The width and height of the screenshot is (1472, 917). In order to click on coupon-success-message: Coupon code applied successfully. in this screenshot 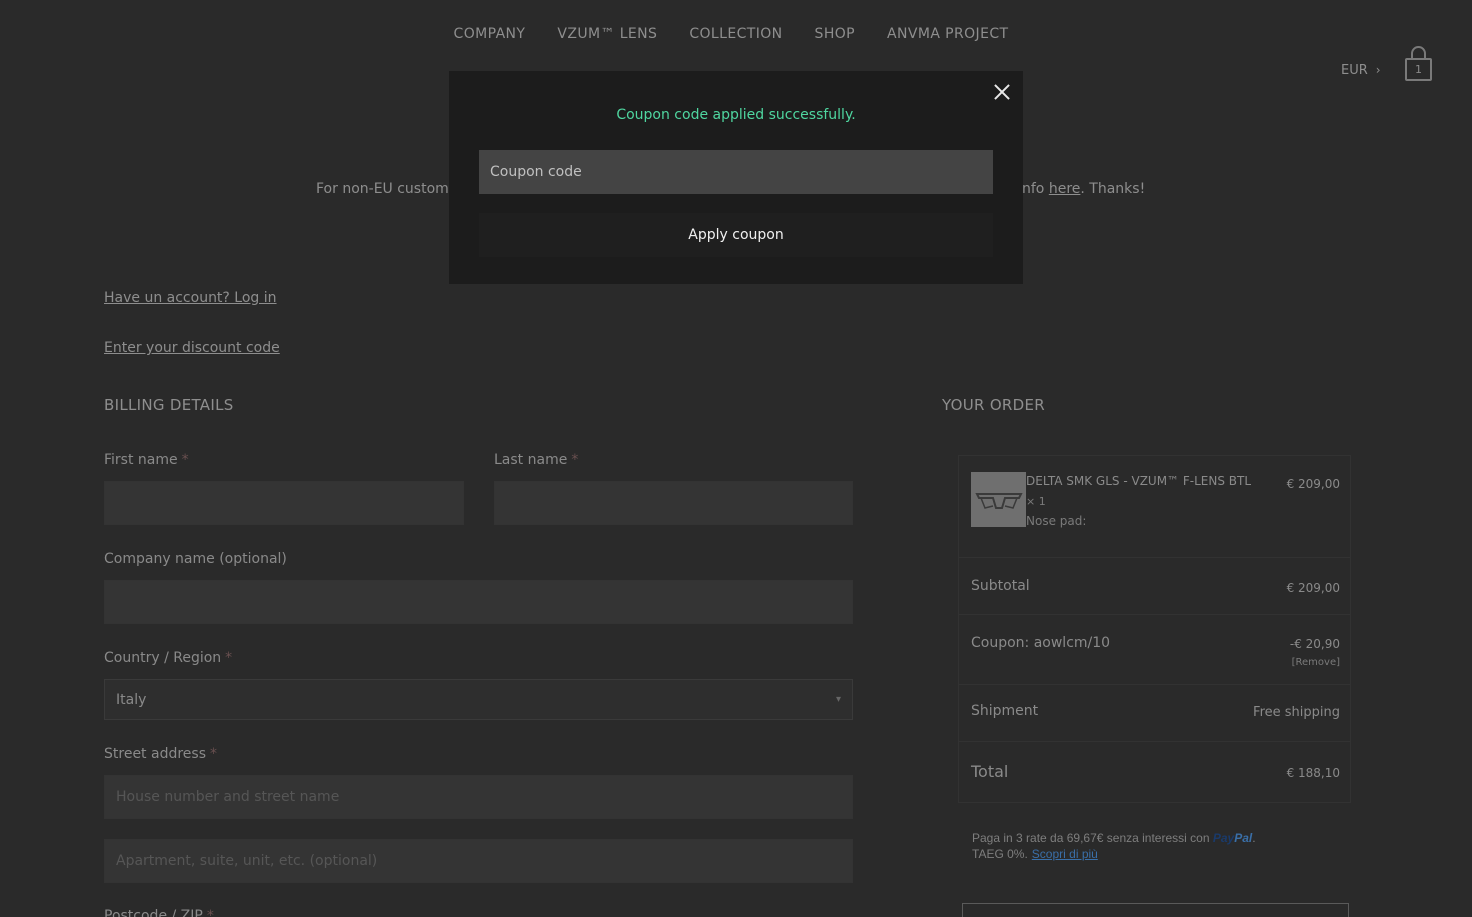, I will do `click(736, 115)`.